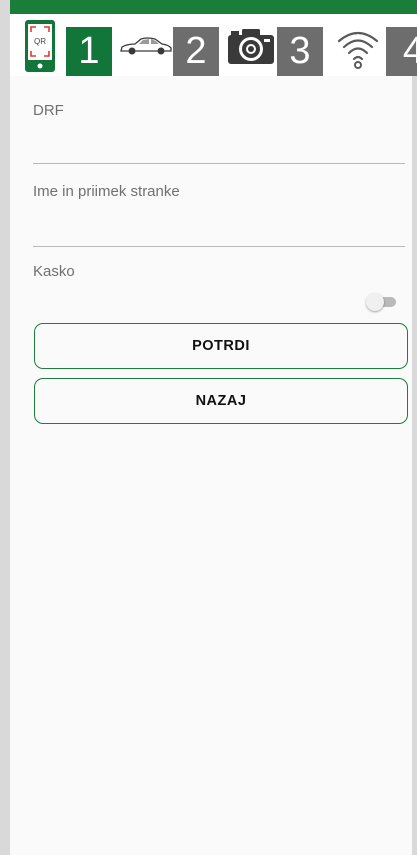 The height and width of the screenshot is (855, 417). What do you see at coordinates (106, 191) in the screenshot?
I see `name-label: Ime in priimek stranke` at bounding box center [106, 191].